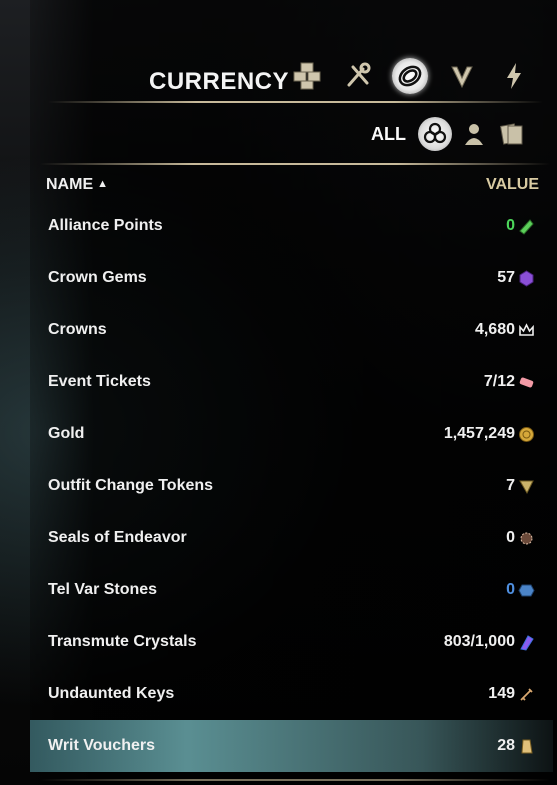  Describe the element at coordinates (295, 164) in the screenshot. I see `filter-divider` at that location.